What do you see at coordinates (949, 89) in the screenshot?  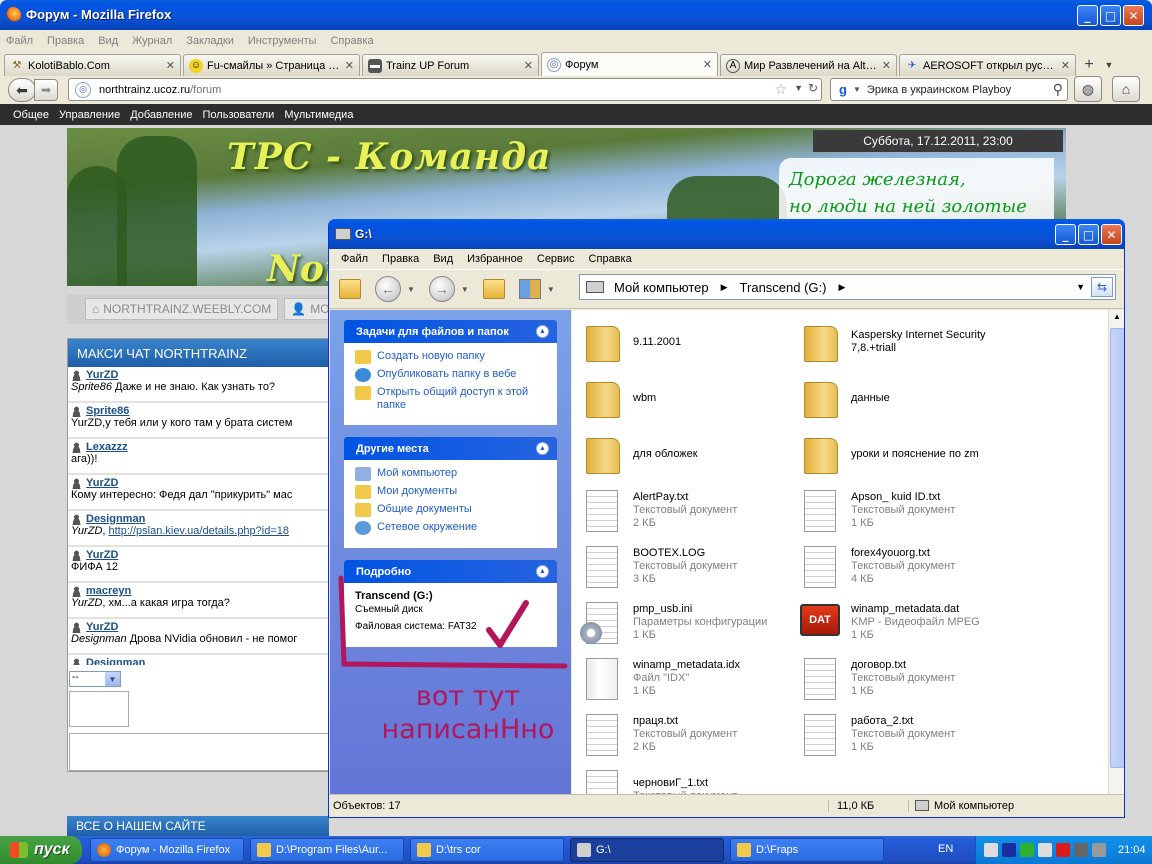 I see `search-bar: g ▼ Эрика в украинском Playboy ⚲` at bounding box center [949, 89].